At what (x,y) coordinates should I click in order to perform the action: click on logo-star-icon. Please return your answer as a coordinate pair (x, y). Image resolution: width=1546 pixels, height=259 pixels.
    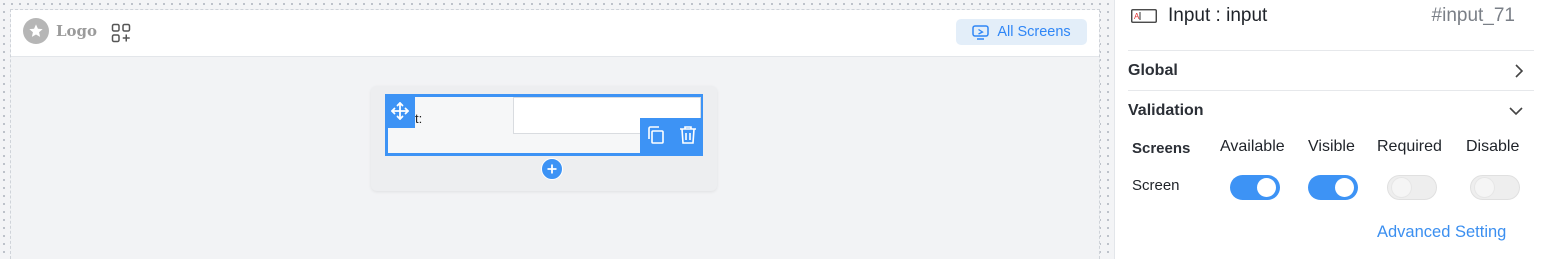
    Looking at the image, I should click on (36, 31).